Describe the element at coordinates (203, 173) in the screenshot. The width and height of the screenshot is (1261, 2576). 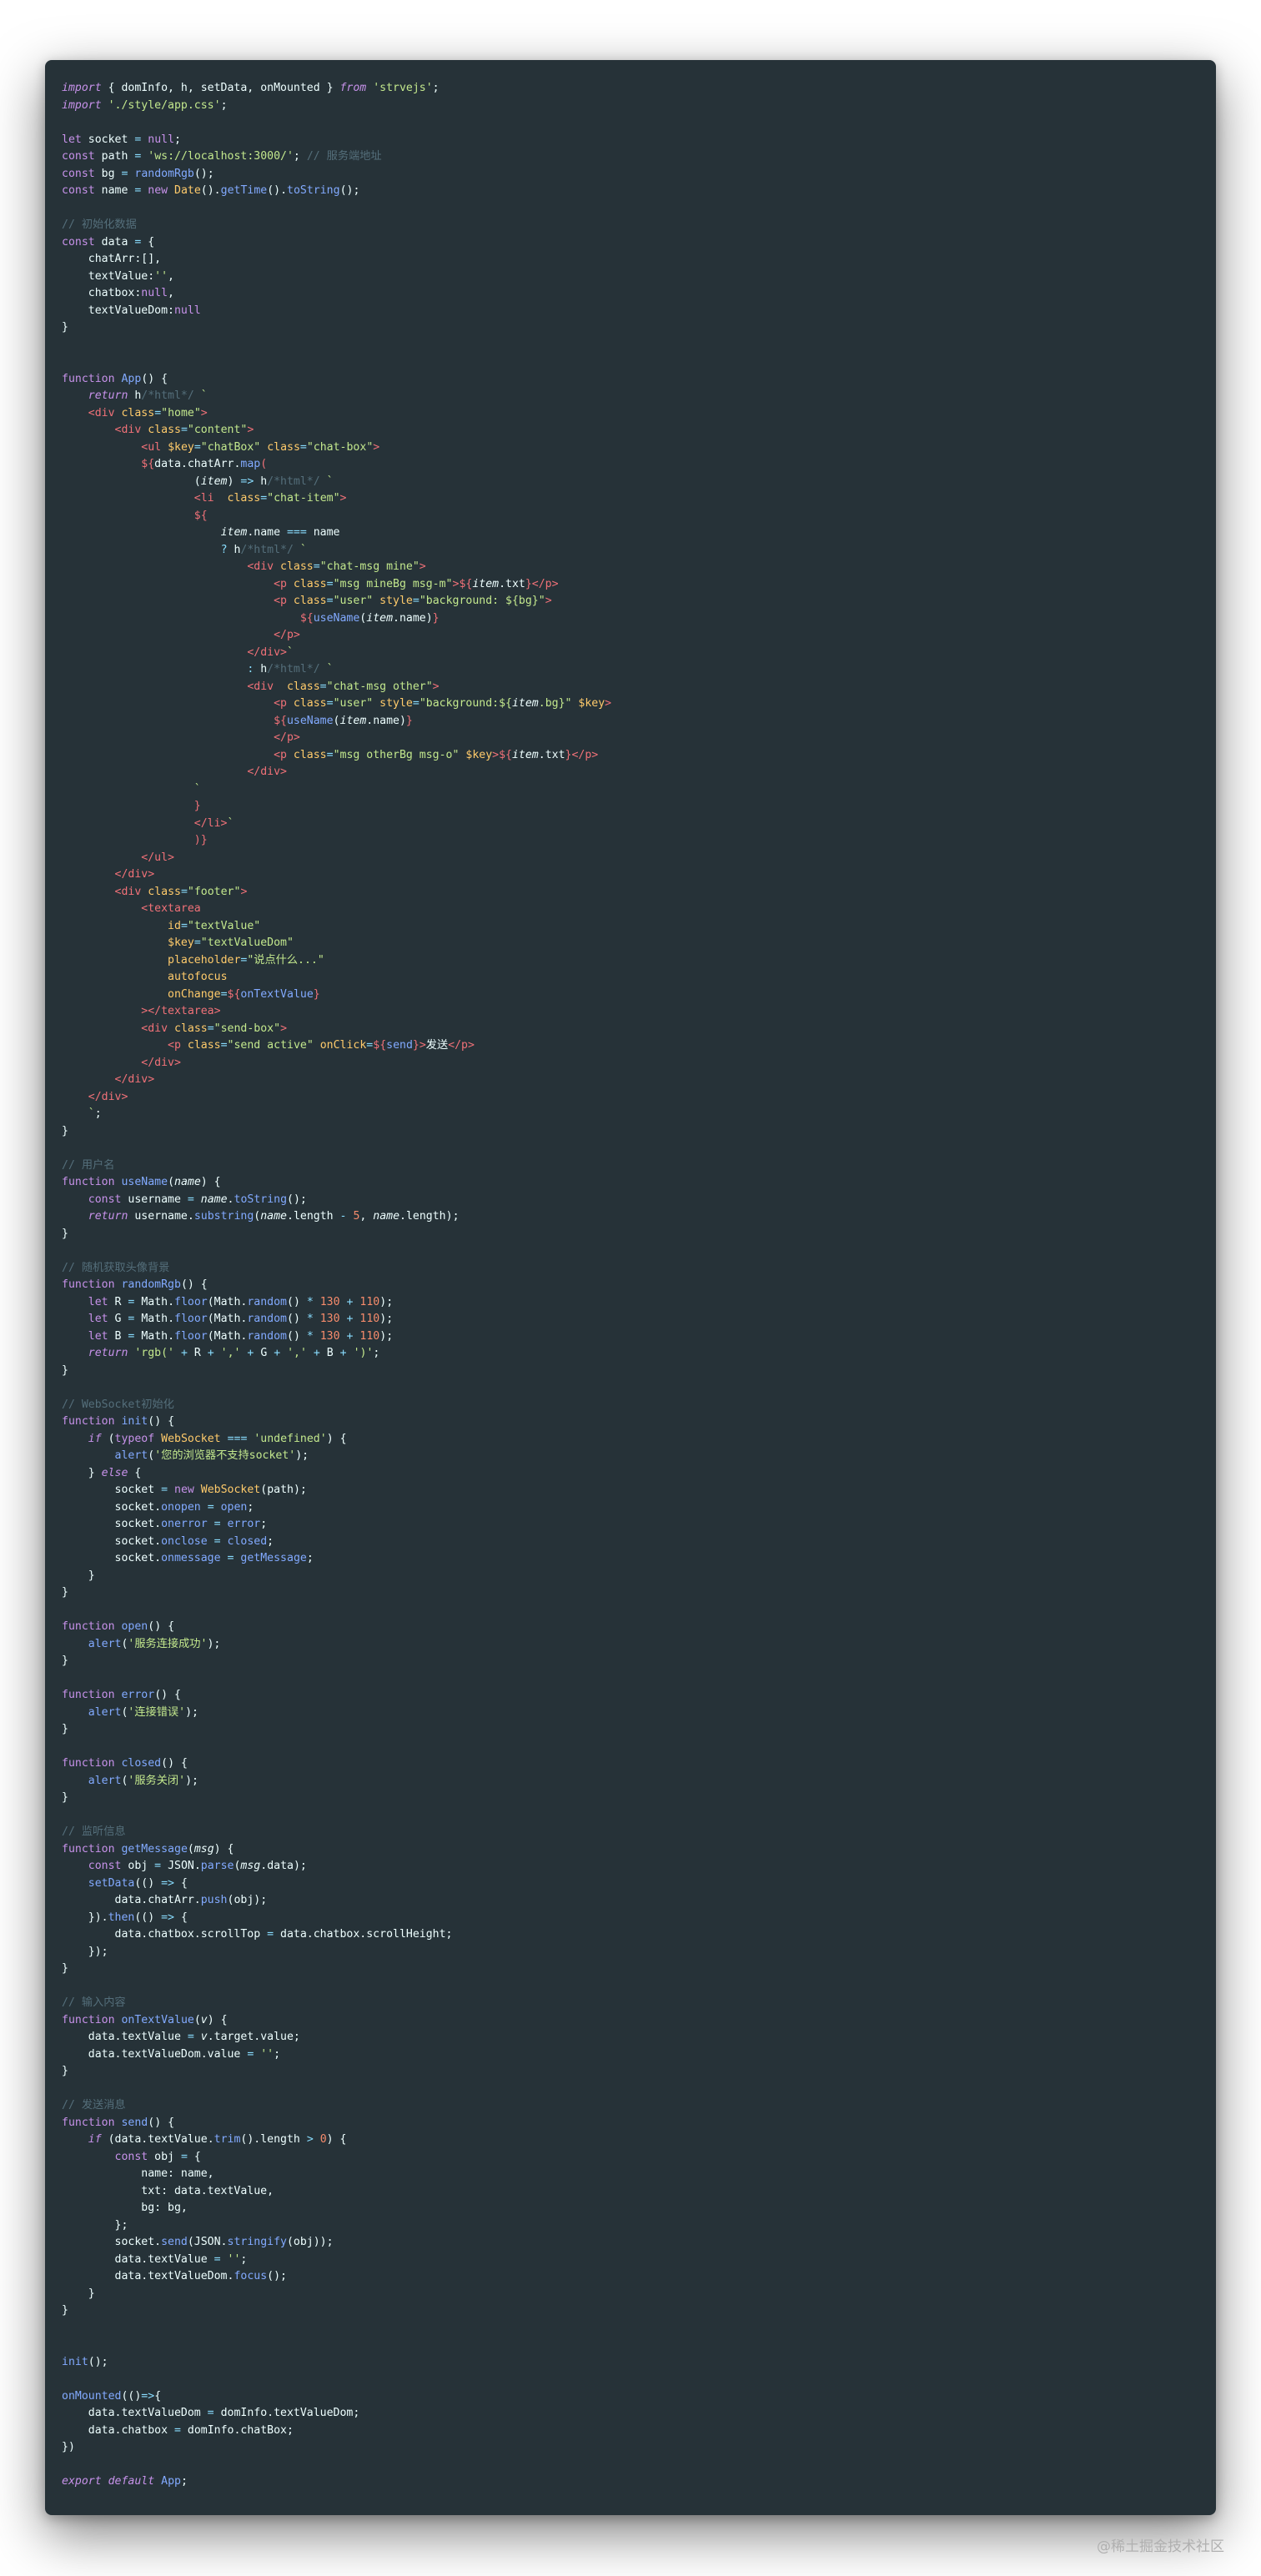
I see `code-token: ();` at that location.